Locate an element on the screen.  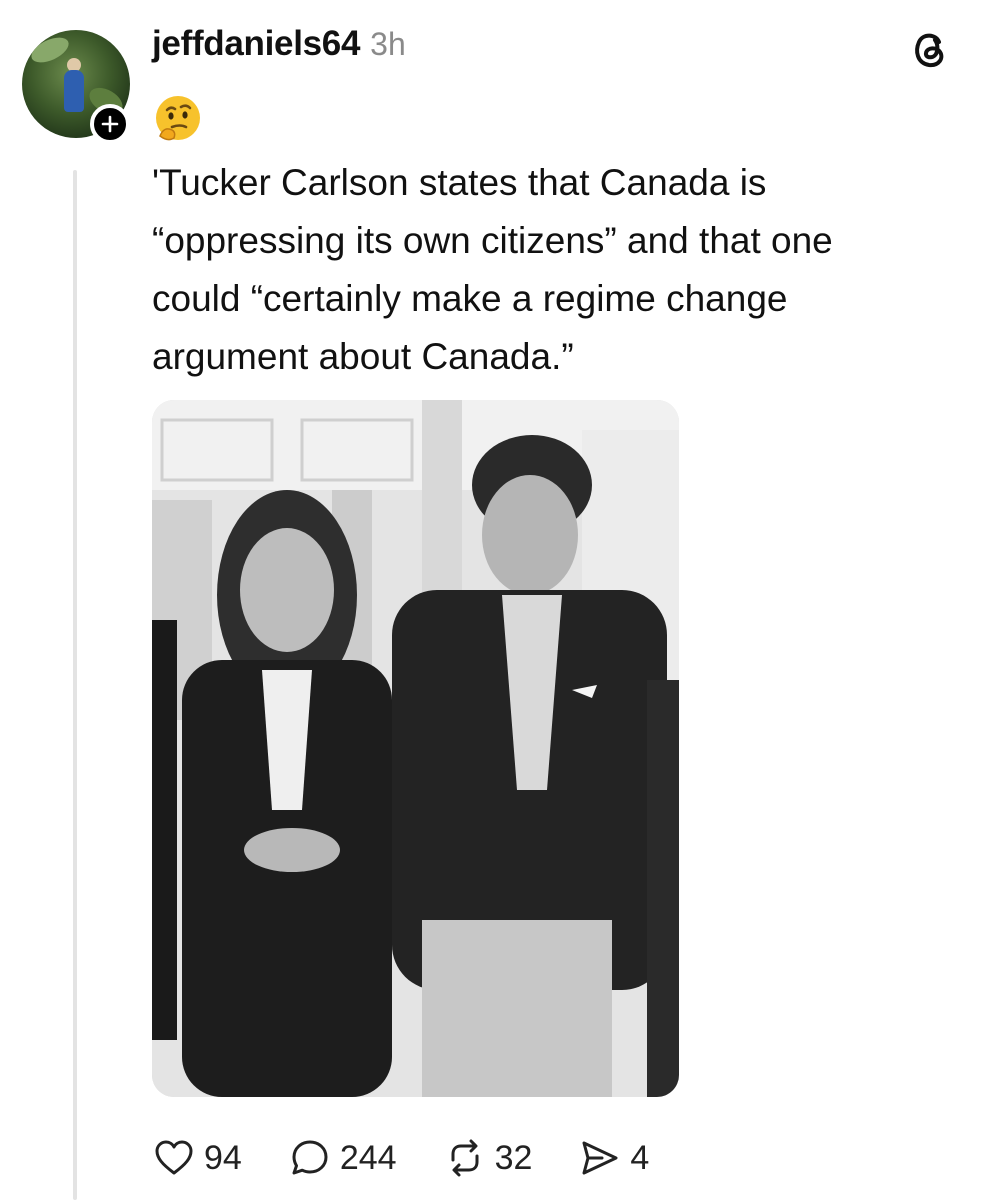
reply-count: 244 is located at coordinates (368, 1157).